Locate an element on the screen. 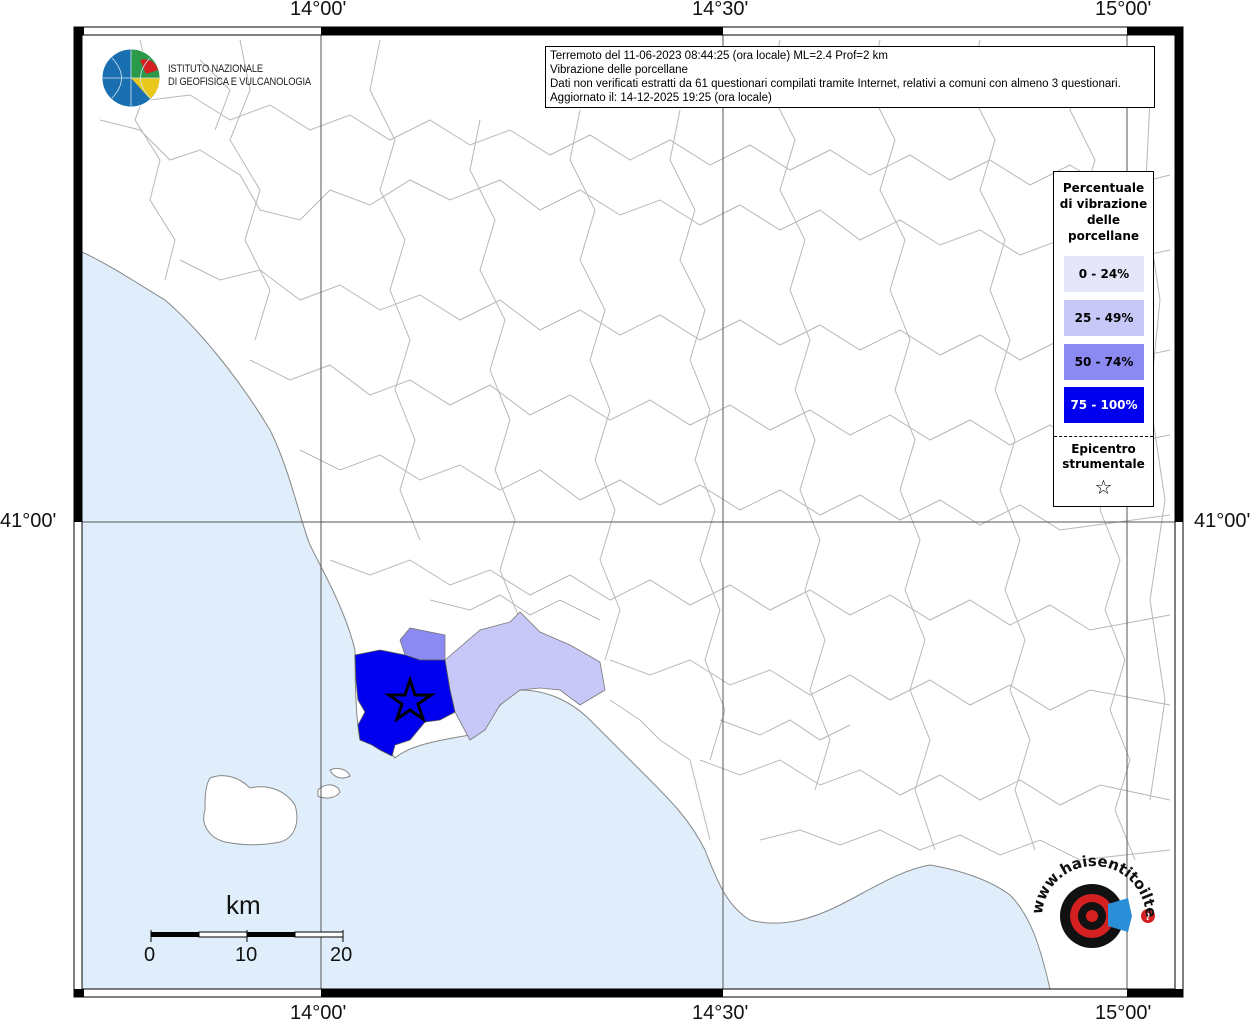 The image size is (1256, 1025). epicenter-title-line1: Epicentro is located at coordinates (1103, 449).